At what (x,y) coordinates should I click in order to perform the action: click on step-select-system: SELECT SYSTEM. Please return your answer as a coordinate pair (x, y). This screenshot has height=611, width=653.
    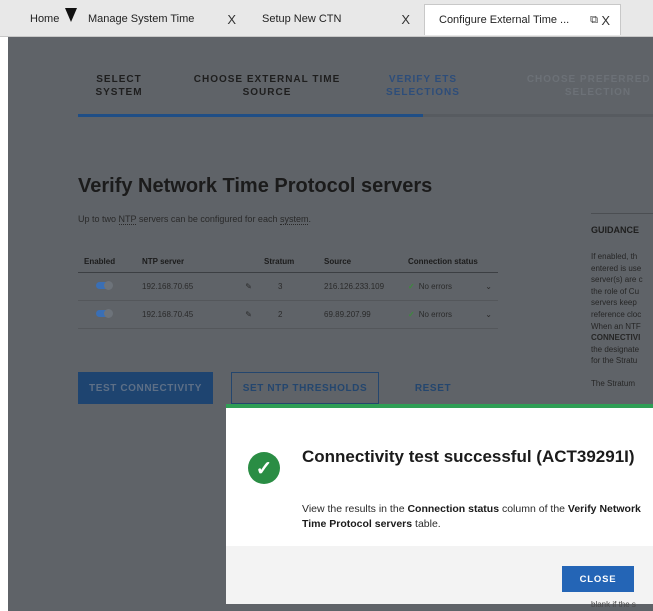
    Looking at the image, I should click on (119, 86).